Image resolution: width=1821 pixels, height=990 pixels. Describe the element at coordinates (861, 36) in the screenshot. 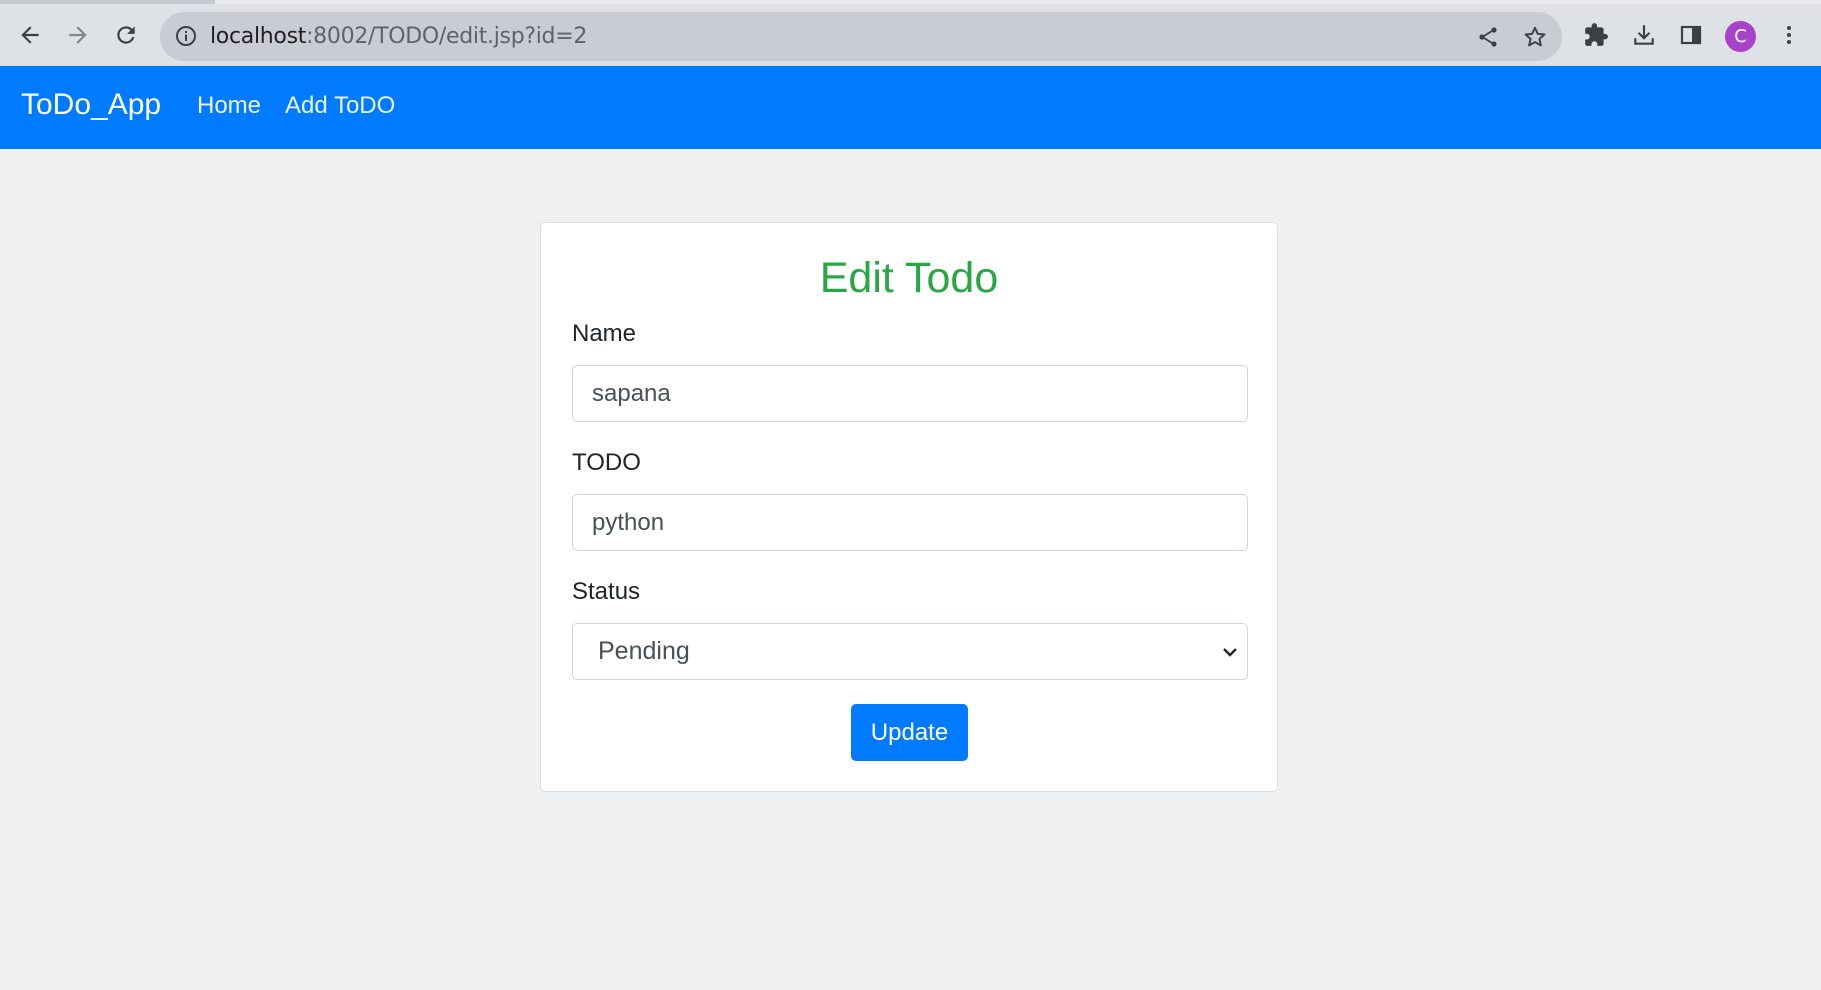

I see `address-bar: localhost:8002/TODO/edit.jsp?id=2` at that location.